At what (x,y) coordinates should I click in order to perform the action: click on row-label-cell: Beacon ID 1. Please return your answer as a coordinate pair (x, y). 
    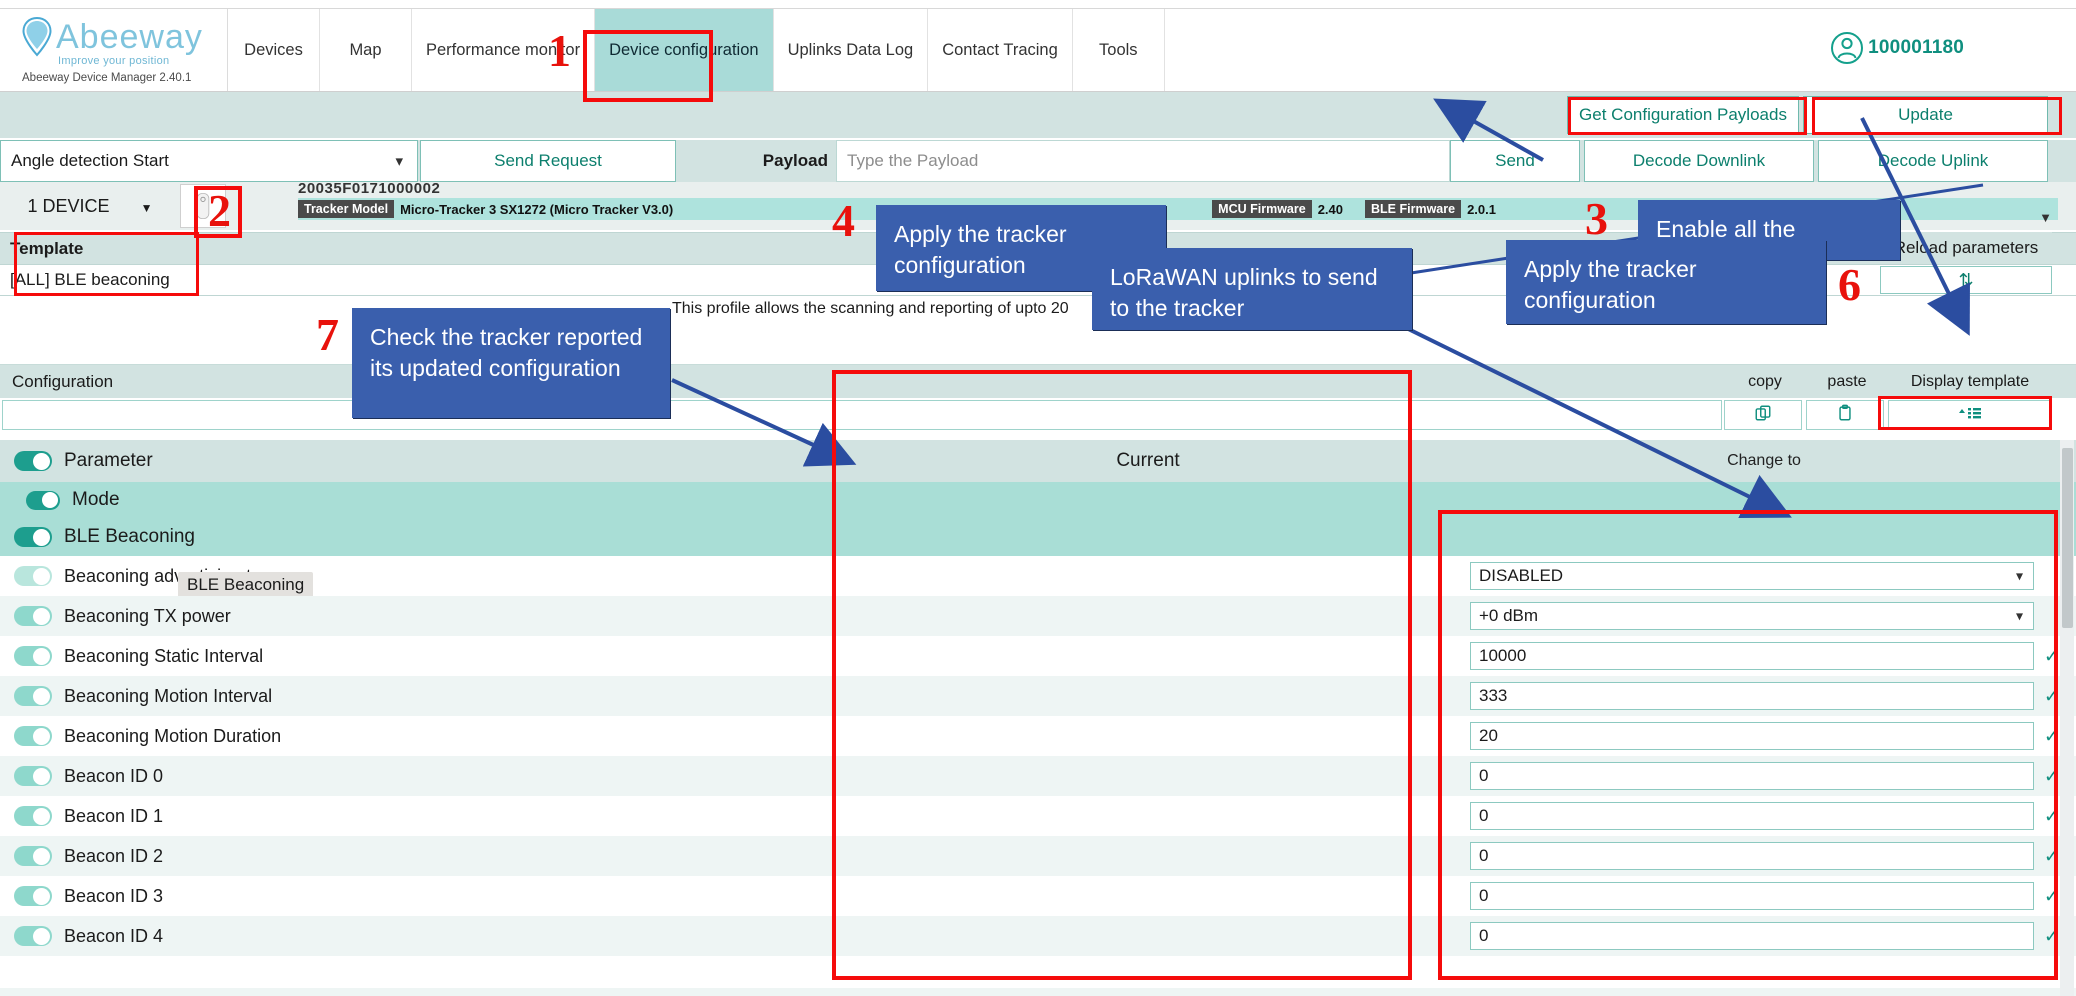
    Looking at the image, I should click on (419, 816).